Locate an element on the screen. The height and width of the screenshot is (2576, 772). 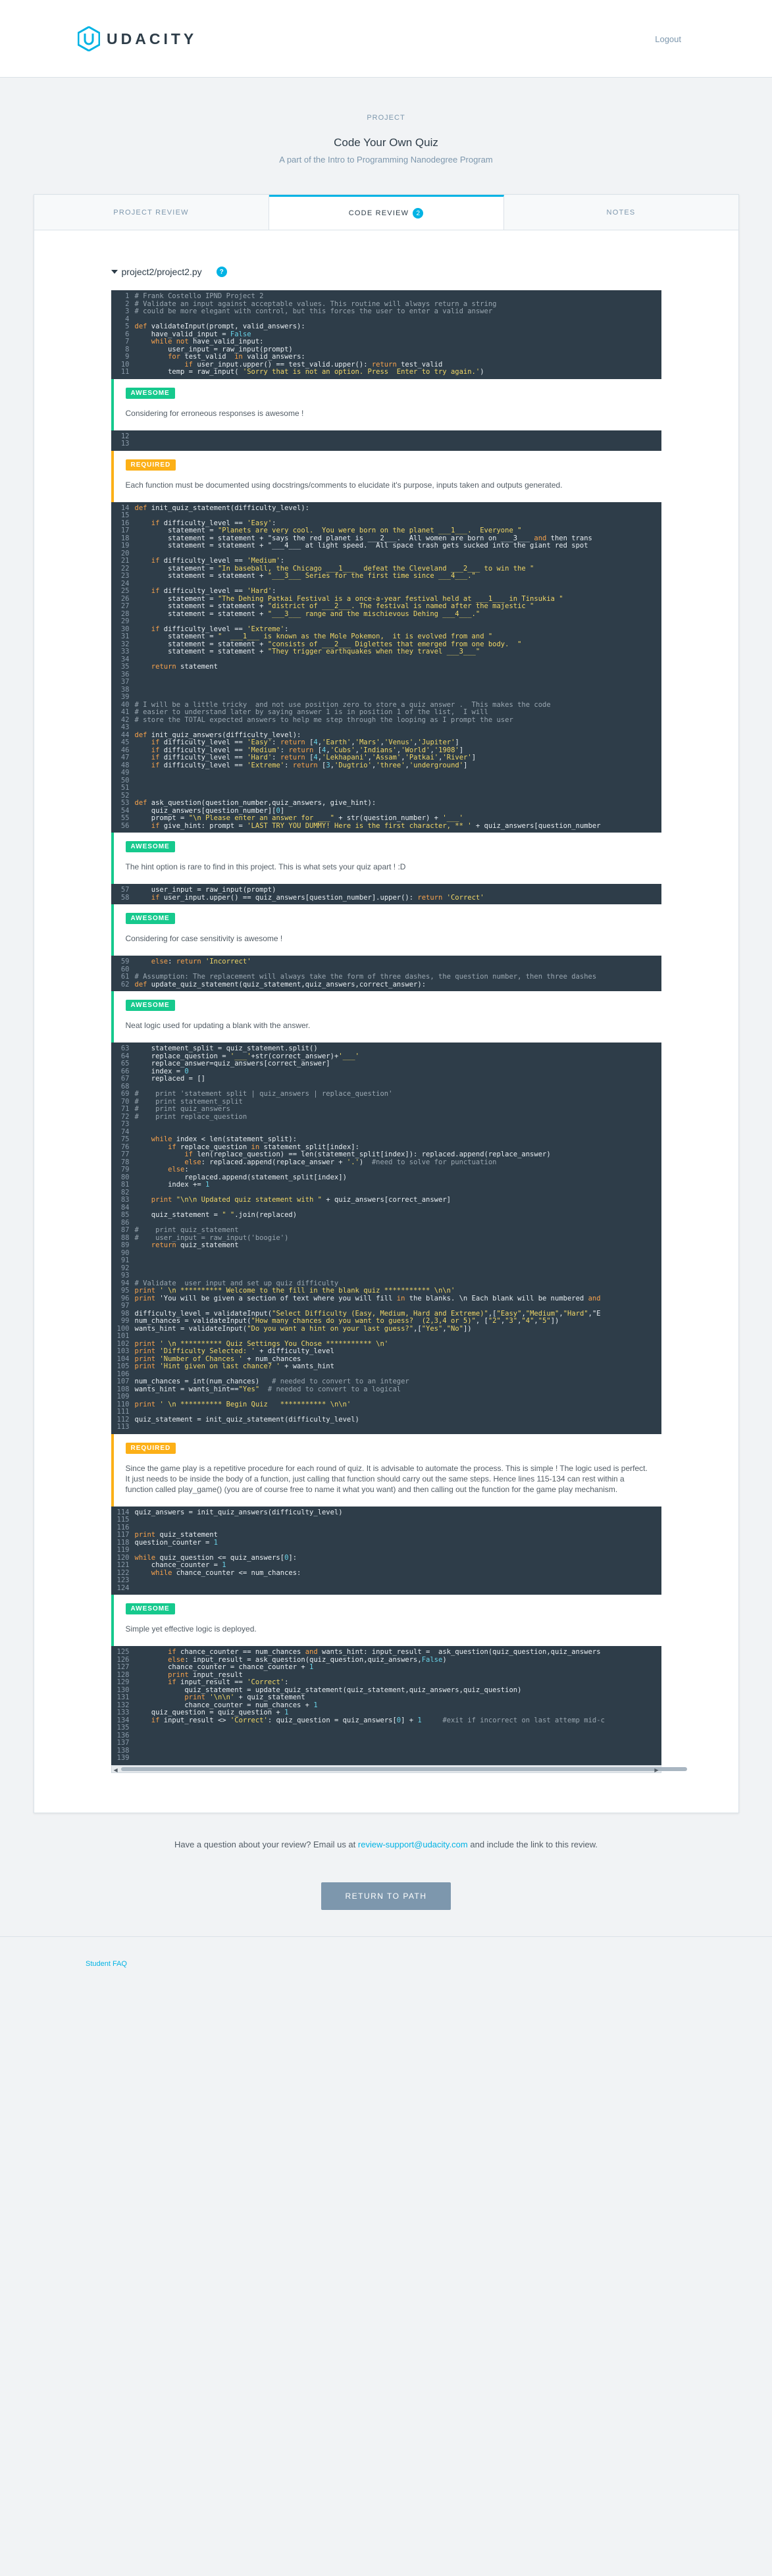
code-line: 37 is located at coordinates (386, 682).